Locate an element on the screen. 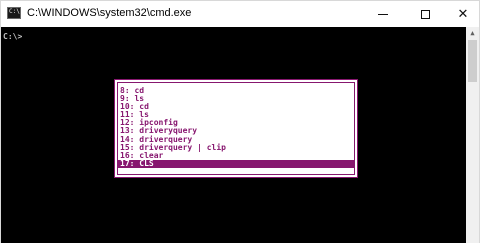 This screenshot has height=243, width=480. app-icon-glyph: C:\ is located at coordinates (14, 11).